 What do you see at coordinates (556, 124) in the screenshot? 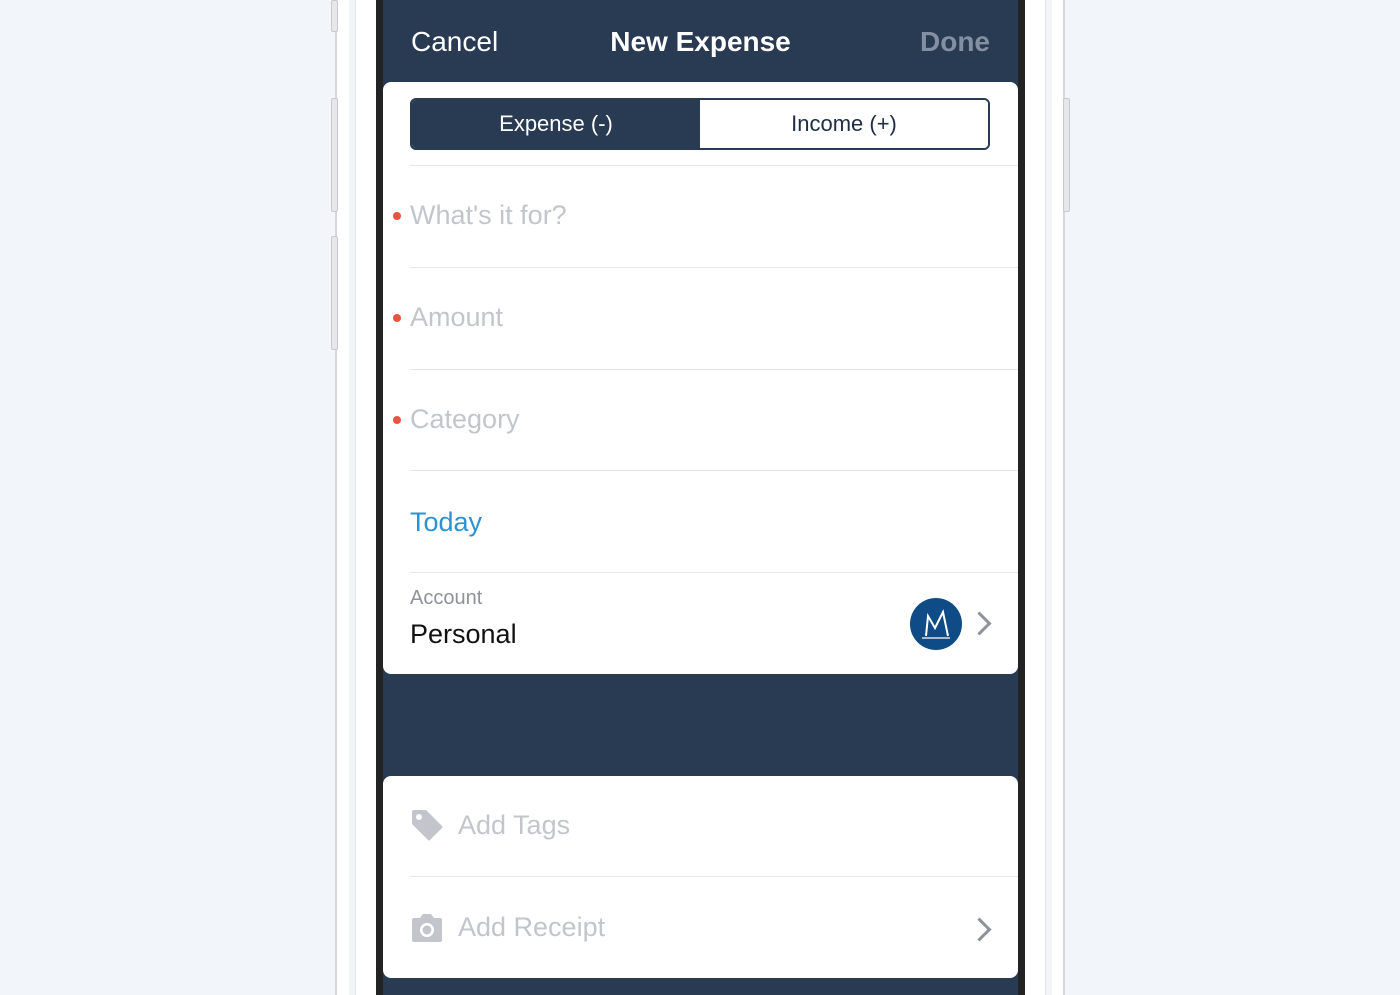
I see `expense-segment: Expense (-)` at bounding box center [556, 124].